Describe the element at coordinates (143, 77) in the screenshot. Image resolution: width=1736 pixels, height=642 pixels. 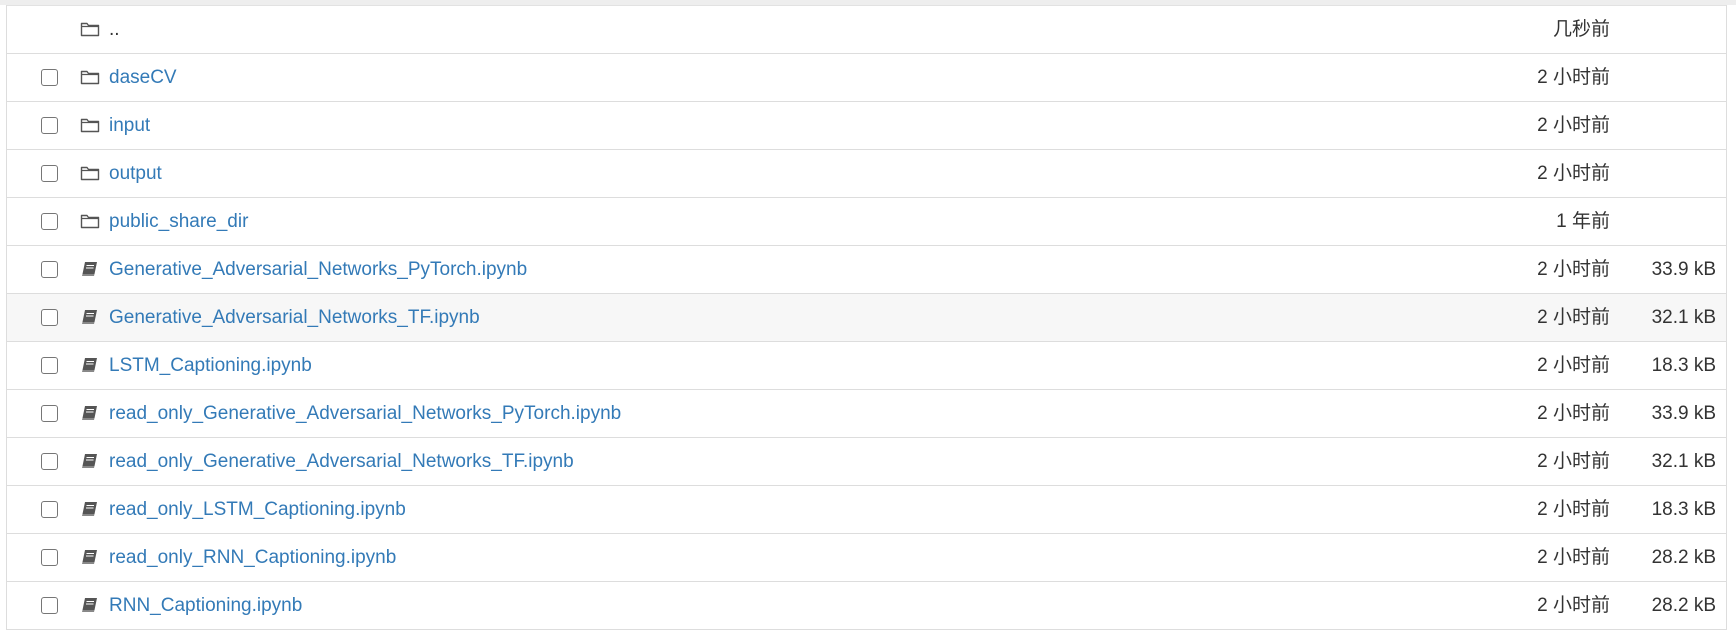
I see `item-name-link: daseCV` at that location.